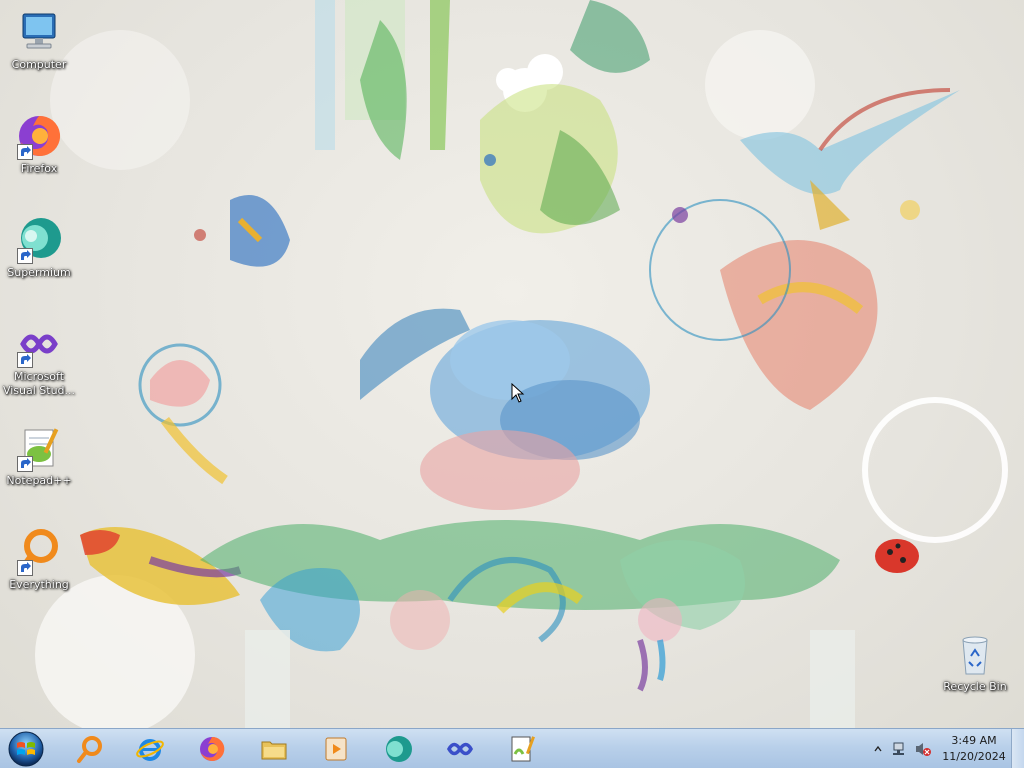 The height and width of the screenshot is (768, 1024). I want to click on taskbar-file-explorer-button, so click(274, 749).